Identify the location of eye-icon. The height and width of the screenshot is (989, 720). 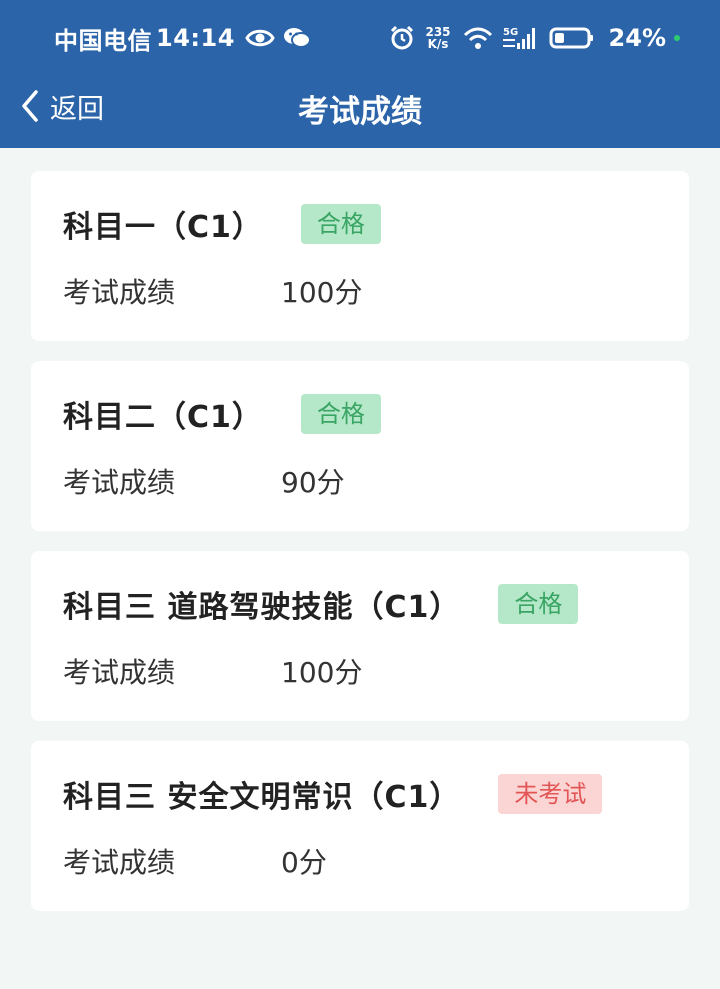
(260, 38).